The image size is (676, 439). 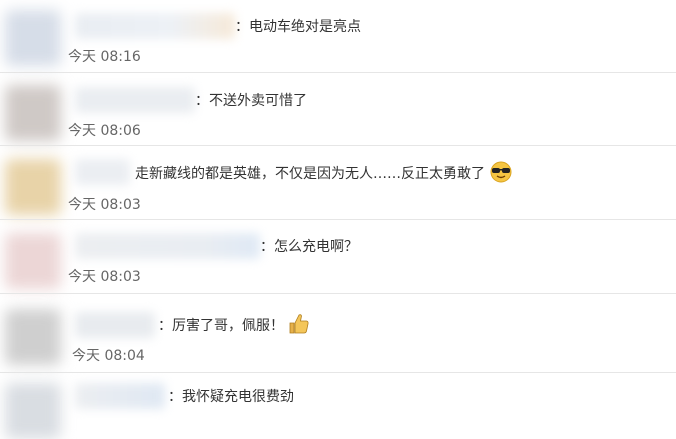 I want to click on comment-text-content: 走新藏线的都是英雄，不仅是因为无人……反正太勇敢了, so click(x=310, y=174).